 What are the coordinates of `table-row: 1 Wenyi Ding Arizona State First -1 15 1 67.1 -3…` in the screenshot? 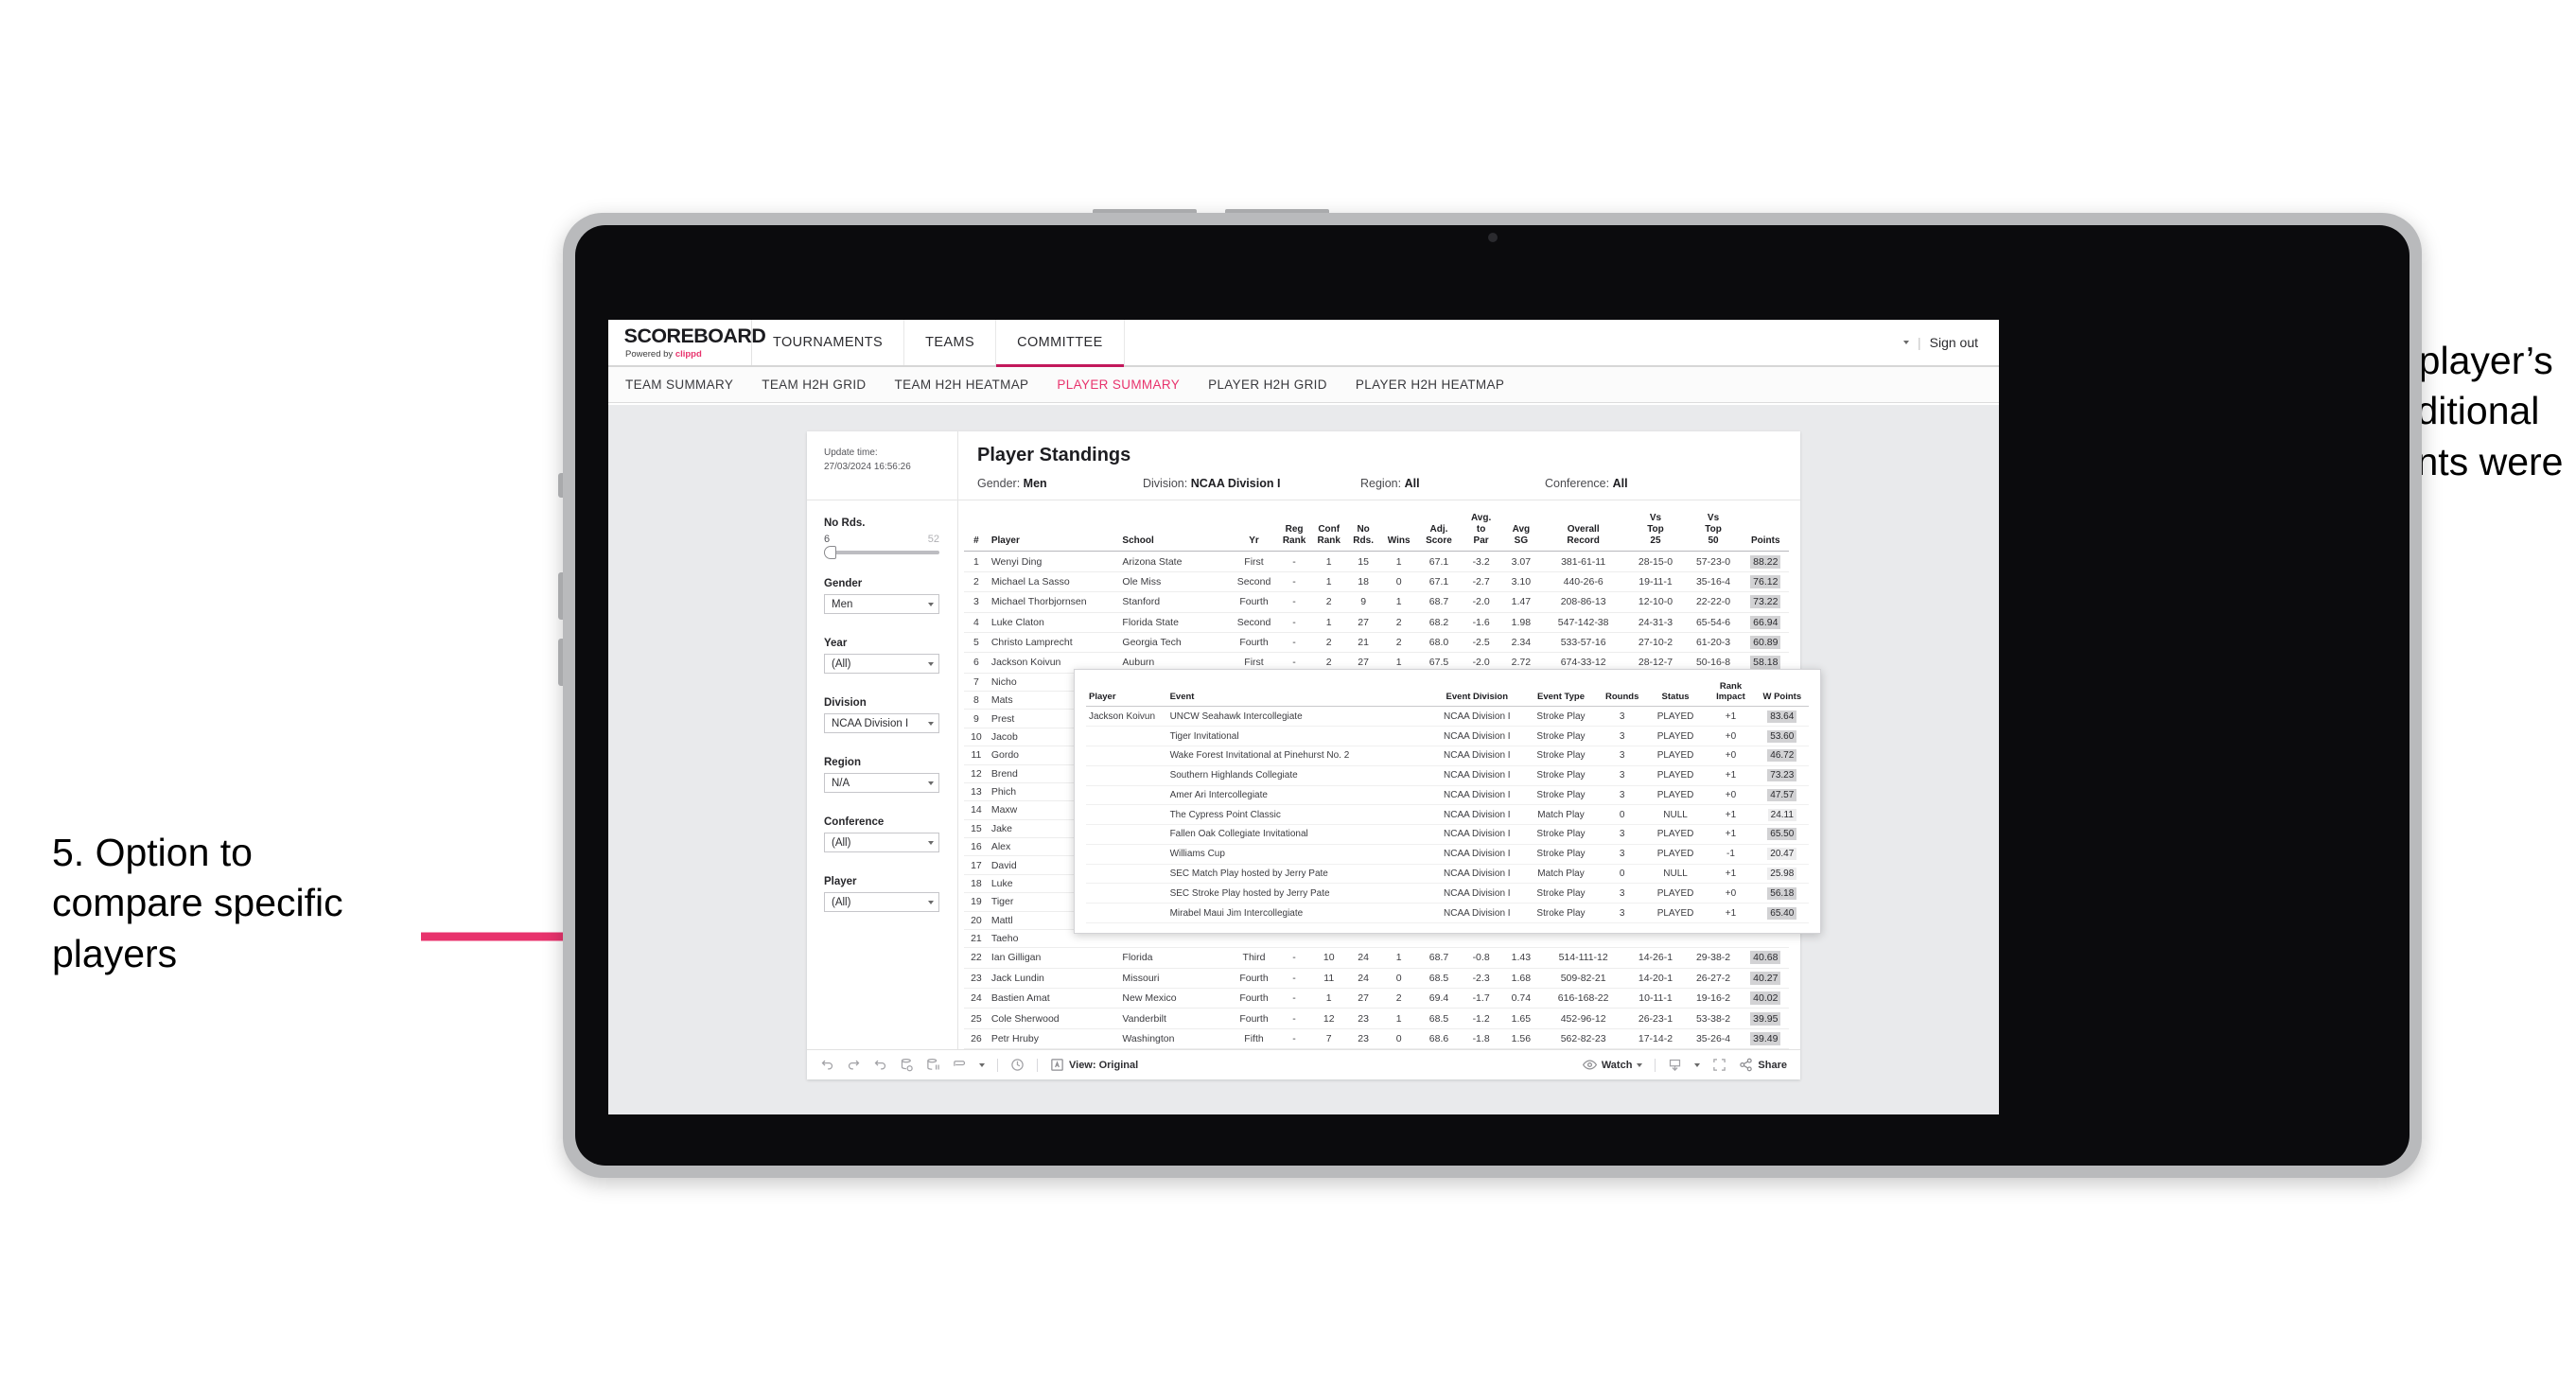 It's located at (1376, 561).